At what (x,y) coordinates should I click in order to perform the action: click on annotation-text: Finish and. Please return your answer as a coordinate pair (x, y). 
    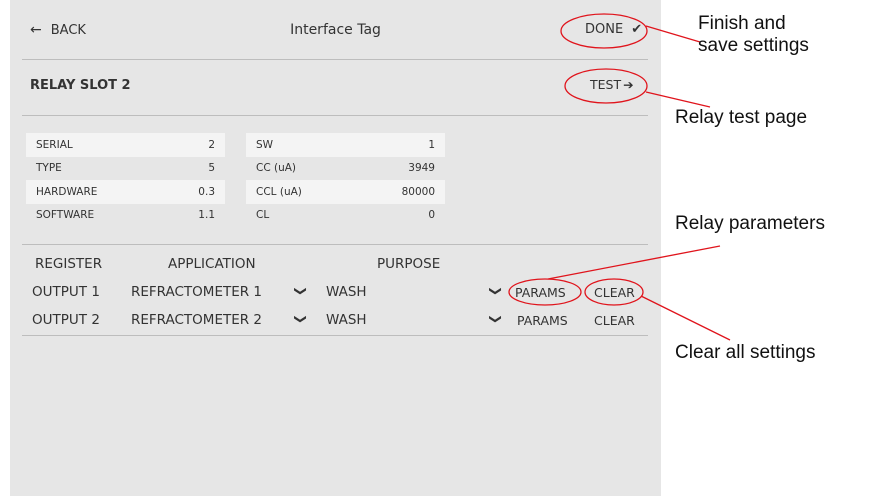
    Looking at the image, I should click on (742, 23).